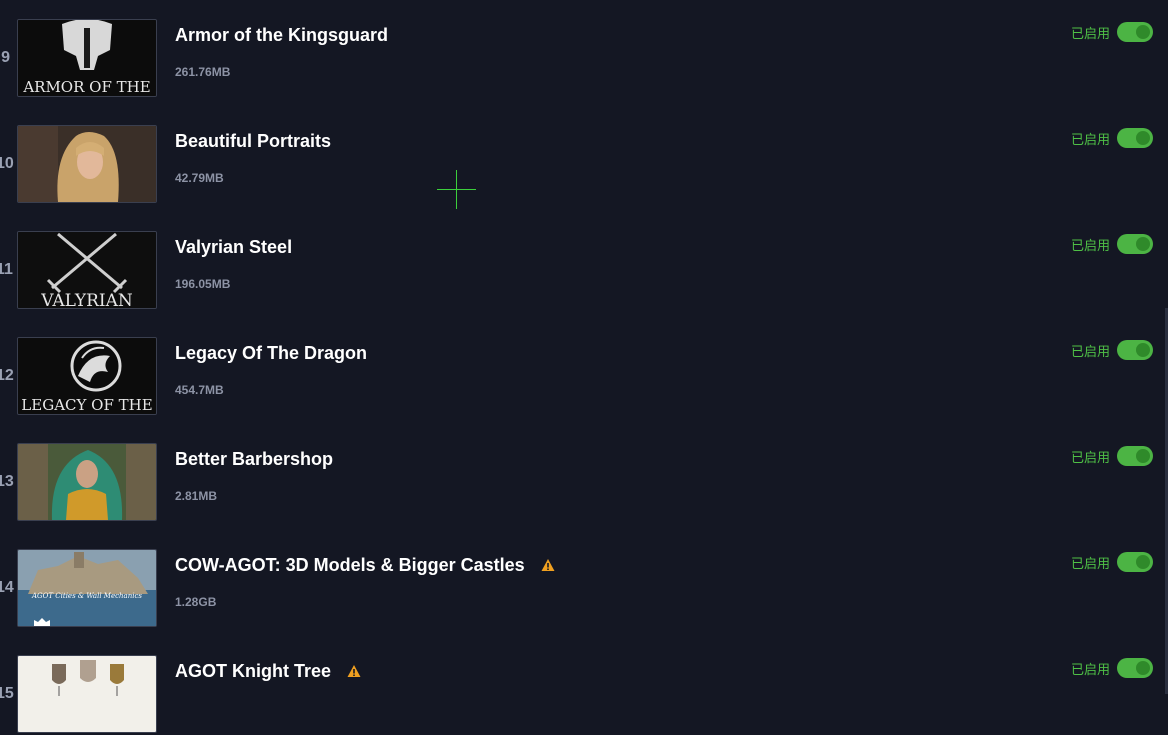 The height and width of the screenshot is (735, 1168). Describe the element at coordinates (7, 587) in the screenshot. I see `mod-index: 14` at that location.